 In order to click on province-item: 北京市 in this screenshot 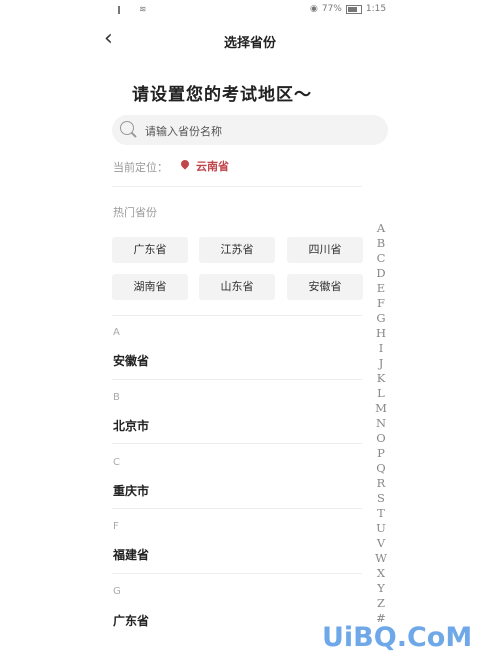, I will do `click(131, 425)`.